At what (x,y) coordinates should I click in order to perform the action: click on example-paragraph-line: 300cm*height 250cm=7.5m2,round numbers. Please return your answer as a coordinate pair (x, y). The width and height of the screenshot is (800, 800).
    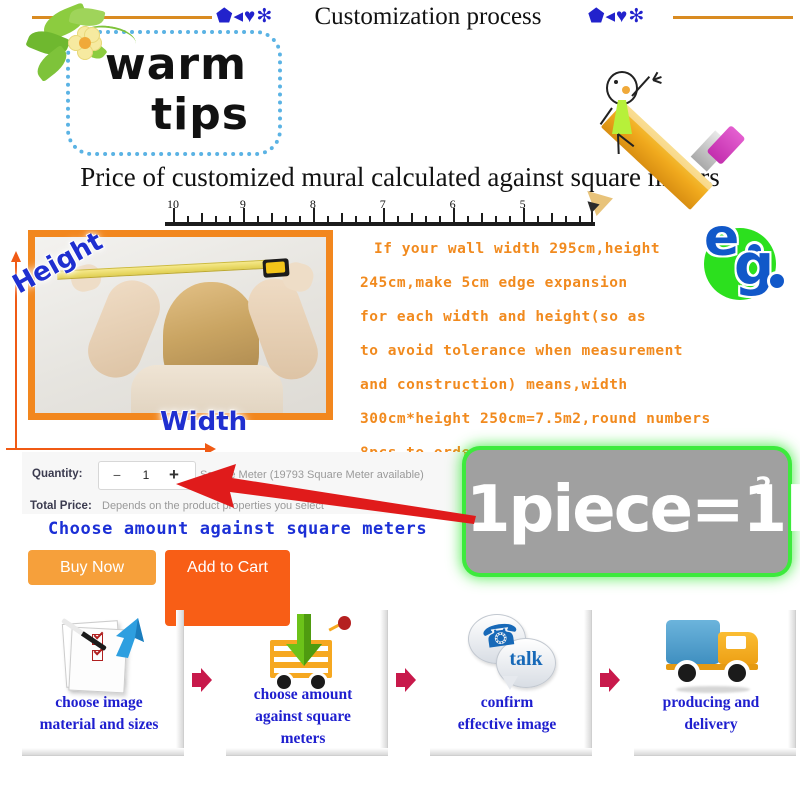
    Looking at the image, I should click on (535, 419).